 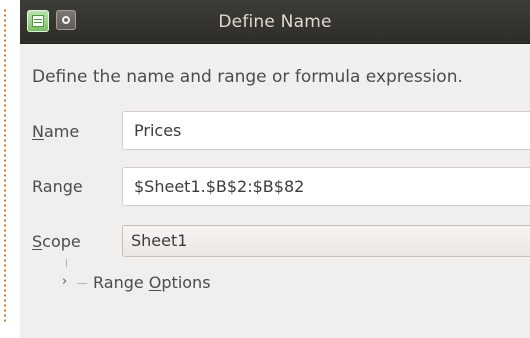 I want to click on range-options-label: Range Options, so click(x=152, y=283).